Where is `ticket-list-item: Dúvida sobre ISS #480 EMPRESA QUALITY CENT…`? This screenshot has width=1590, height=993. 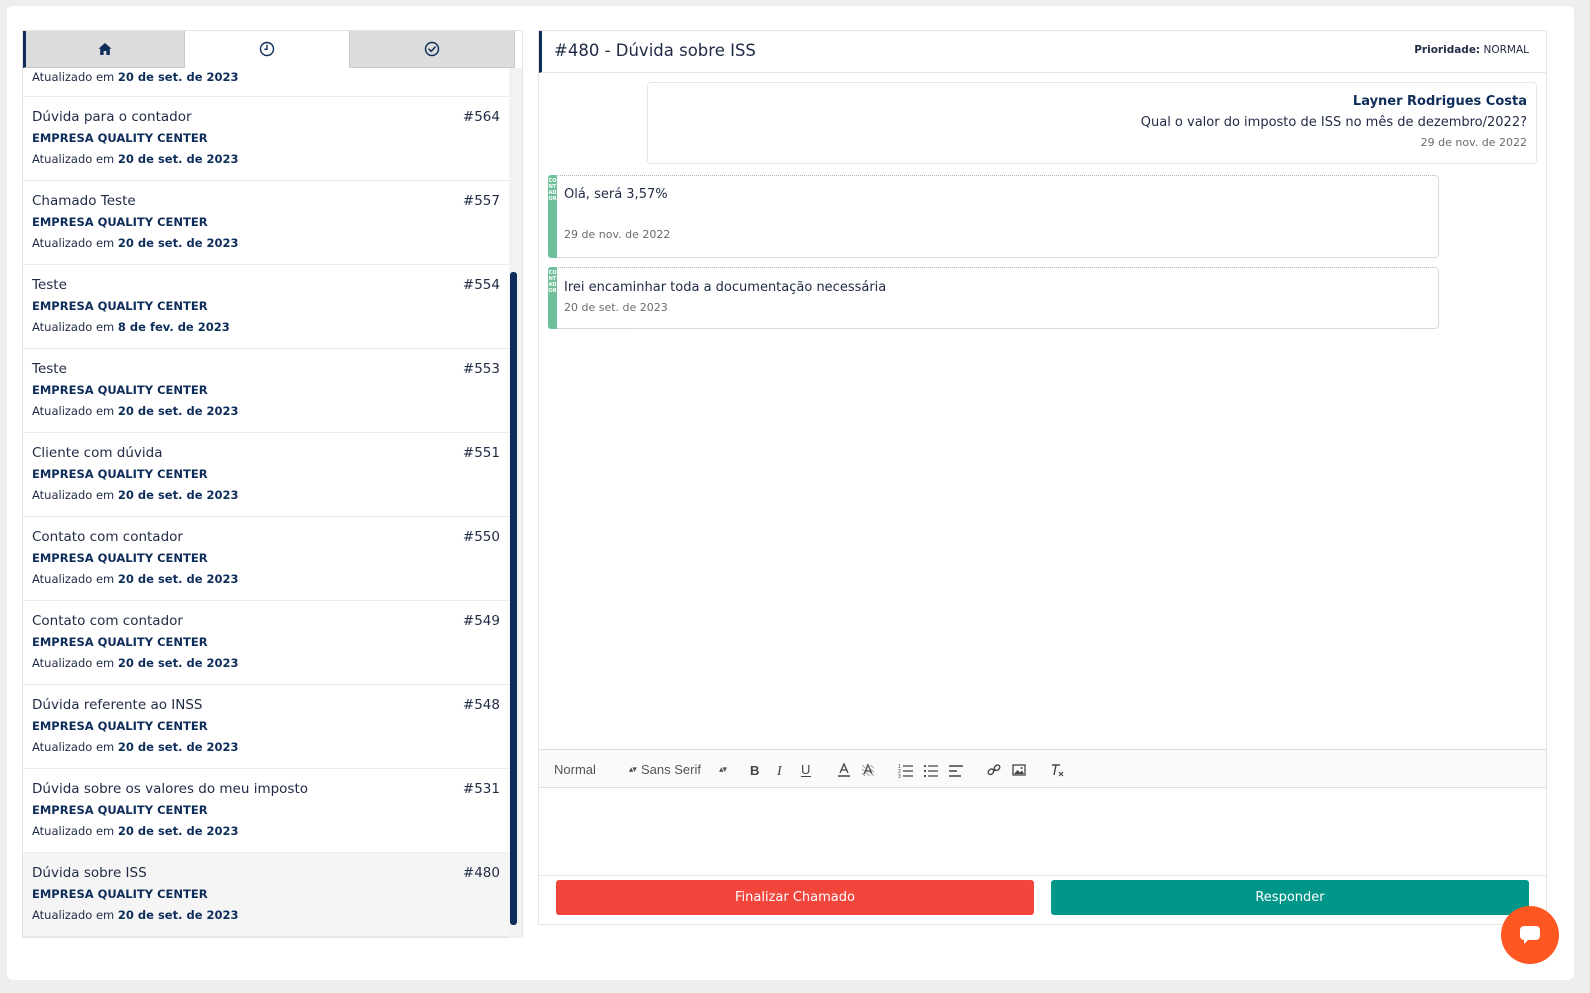 ticket-list-item: Dúvida sobre ISS #480 EMPRESA QUALITY CENT… is located at coordinates (266, 895).